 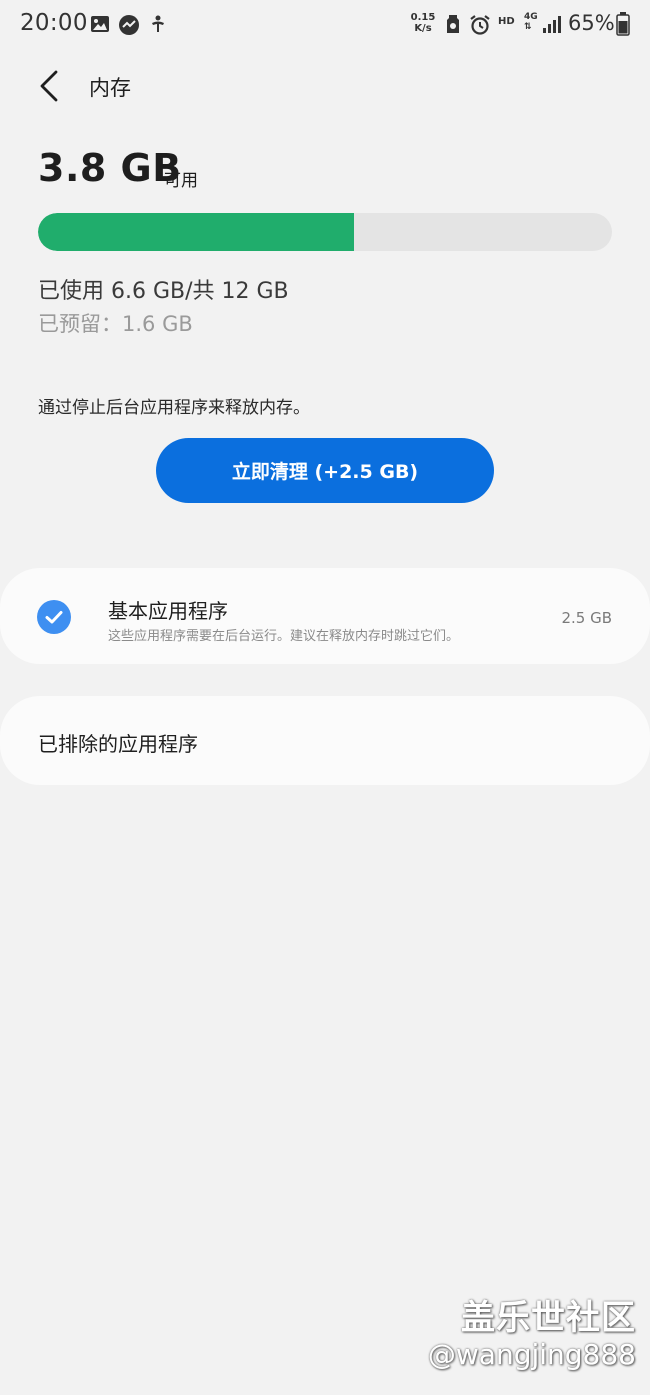 I want to click on battery-icon, so click(x=626, y=24).